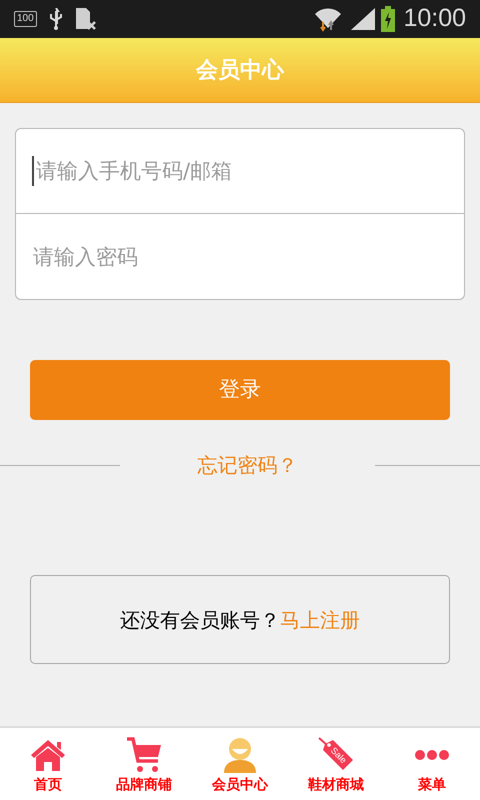 The image size is (480, 800). I want to click on signal-icon, so click(363, 19).